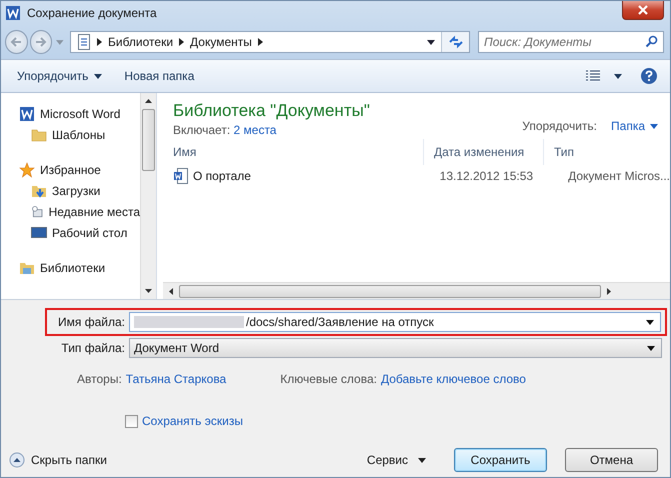 The width and height of the screenshot is (671, 478). I want to click on close-button, so click(643, 10).